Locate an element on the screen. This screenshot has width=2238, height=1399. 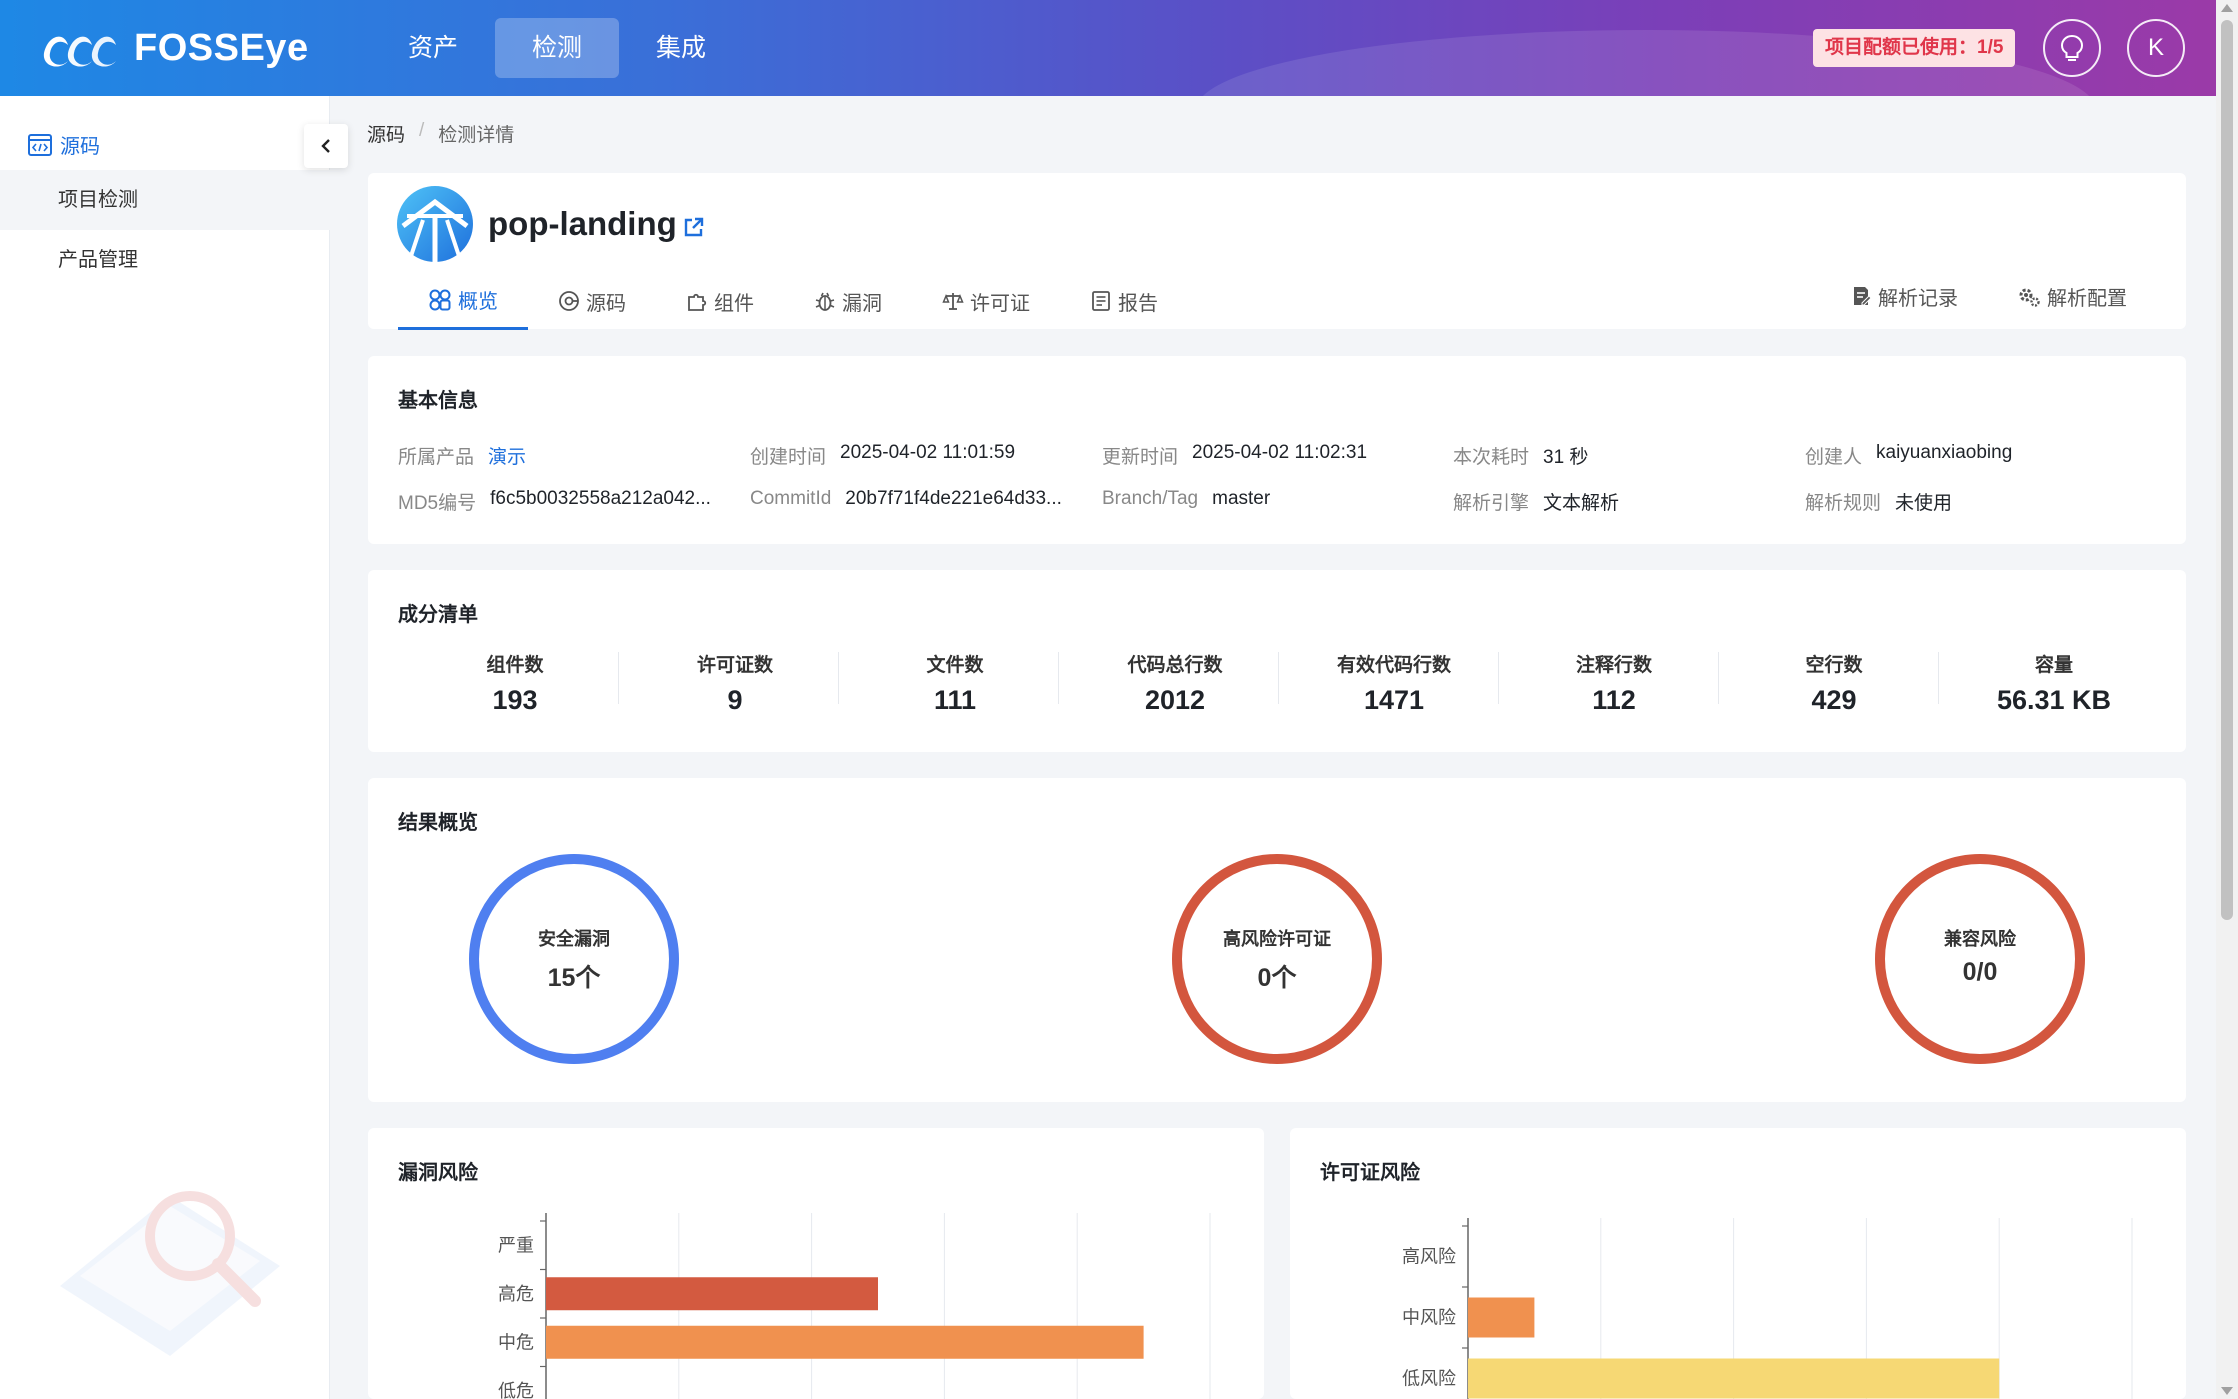
stat-value: 112 is located at coordinates (1614, 700).